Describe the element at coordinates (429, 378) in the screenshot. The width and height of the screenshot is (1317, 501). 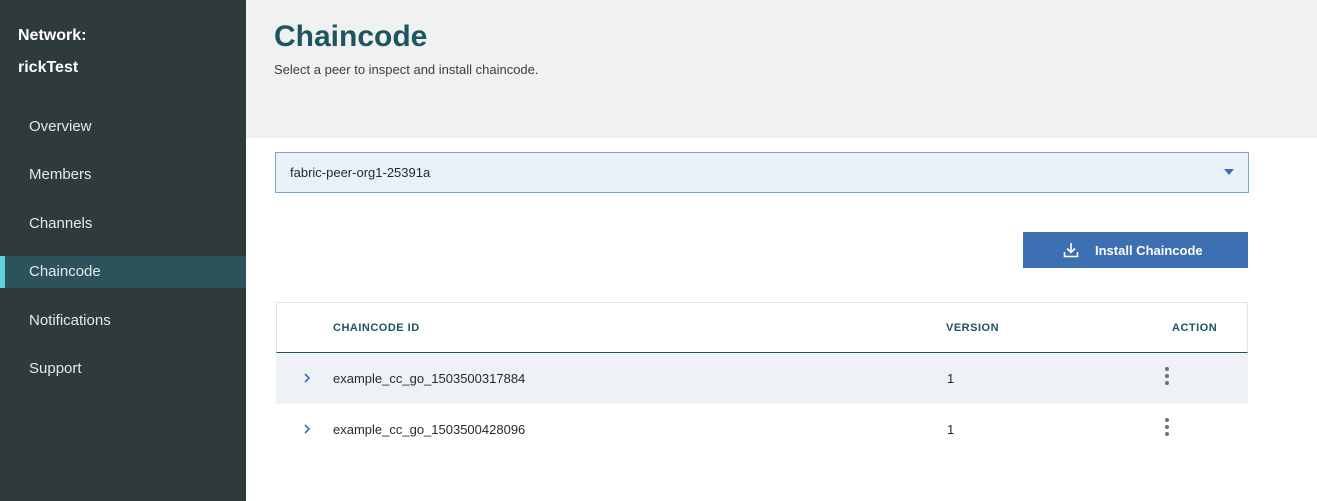
I see `chaincode-id: example_cc_go_1503500317884` at that location.